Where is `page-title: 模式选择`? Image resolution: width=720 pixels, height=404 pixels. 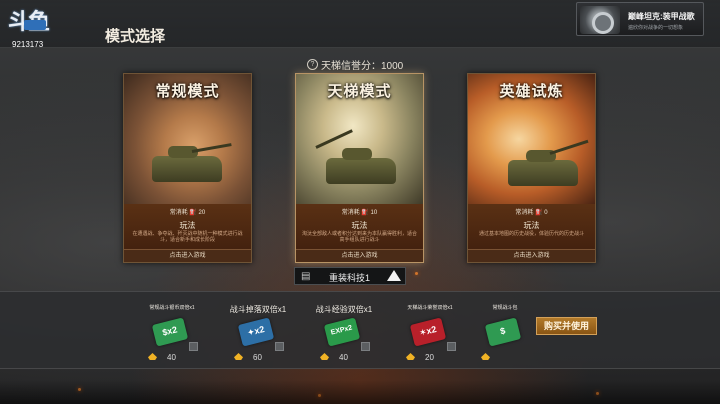 page-title: 模式选择 is located at coordinates (135, 36).